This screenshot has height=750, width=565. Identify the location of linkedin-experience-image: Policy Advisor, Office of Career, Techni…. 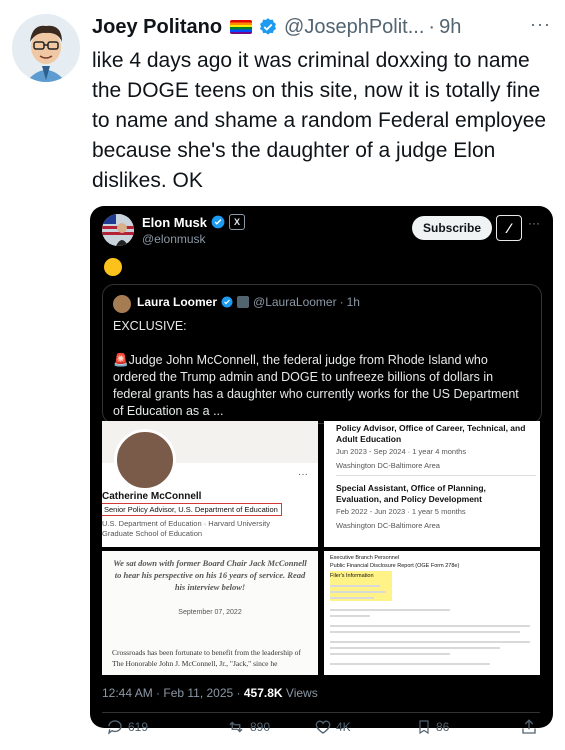
(432, 484).